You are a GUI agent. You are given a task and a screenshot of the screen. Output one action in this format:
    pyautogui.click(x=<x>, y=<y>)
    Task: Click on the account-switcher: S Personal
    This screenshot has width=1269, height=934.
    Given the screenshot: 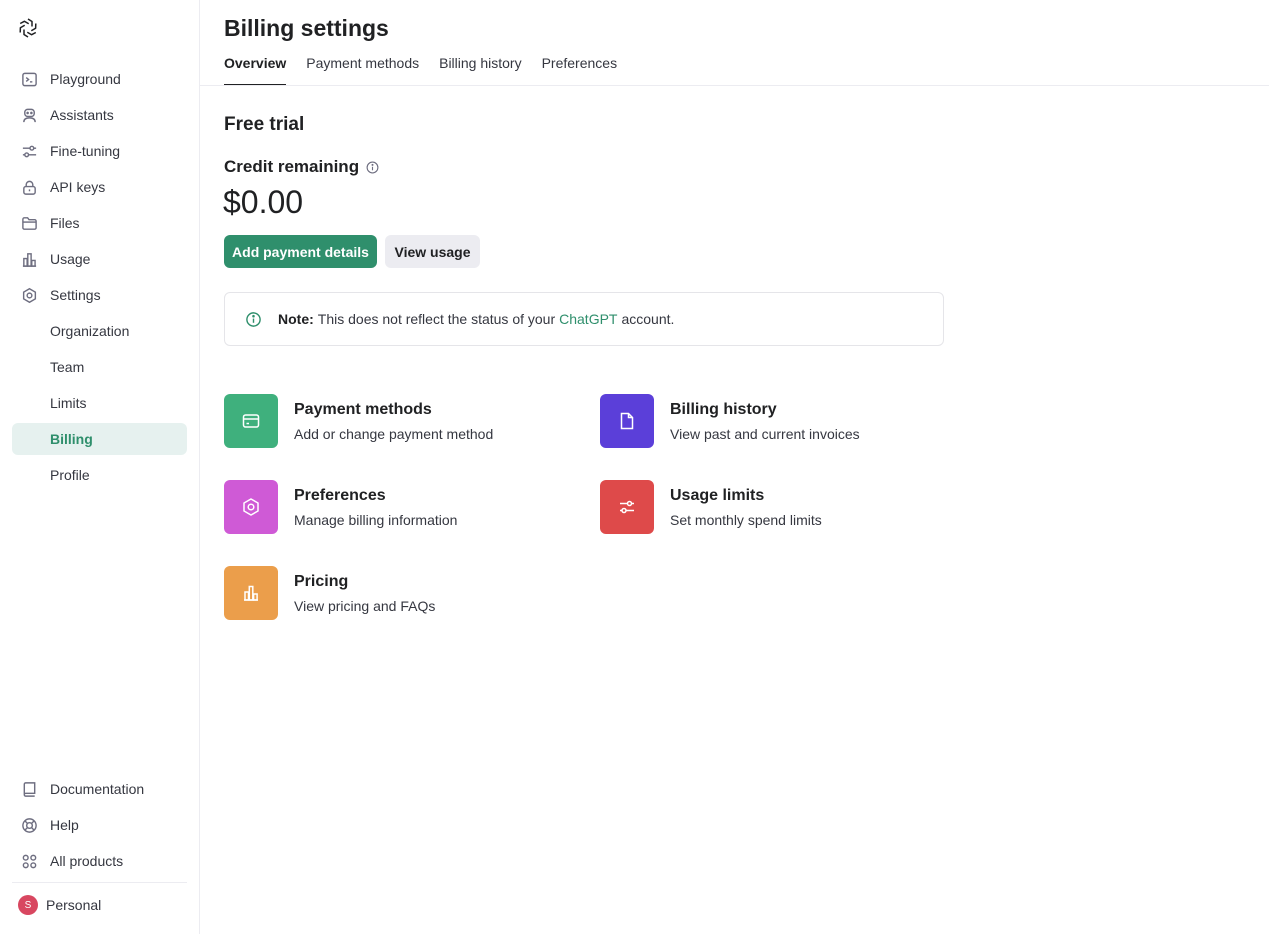 What is the action you would take?
    pyautogui.click(x=59, y=905)
    